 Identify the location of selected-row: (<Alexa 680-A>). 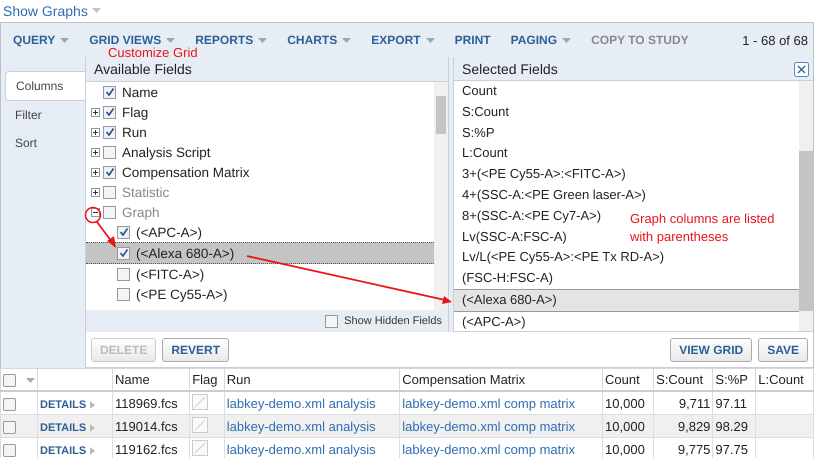
(260, 253).